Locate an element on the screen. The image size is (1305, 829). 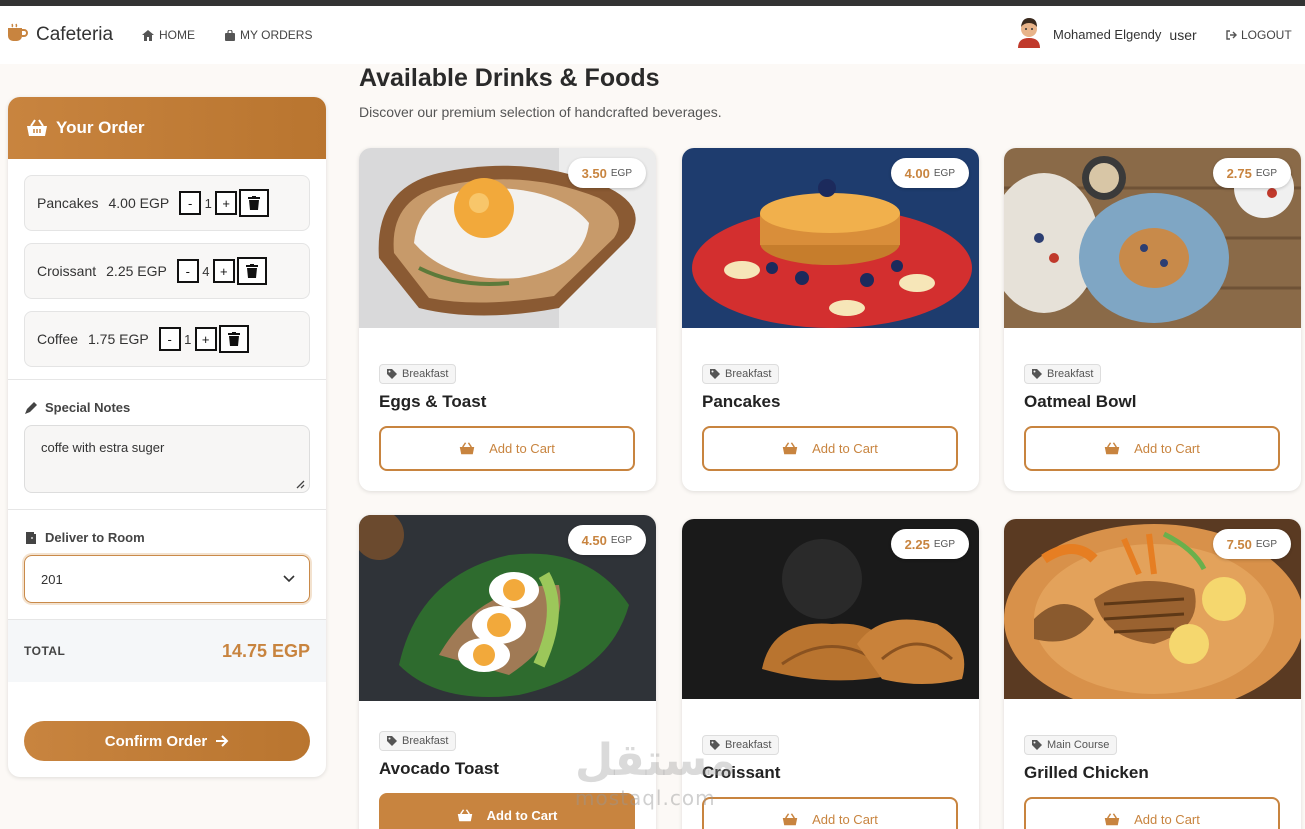
order-item-price: 2.25 EGP is located at coordinates (136, 271).